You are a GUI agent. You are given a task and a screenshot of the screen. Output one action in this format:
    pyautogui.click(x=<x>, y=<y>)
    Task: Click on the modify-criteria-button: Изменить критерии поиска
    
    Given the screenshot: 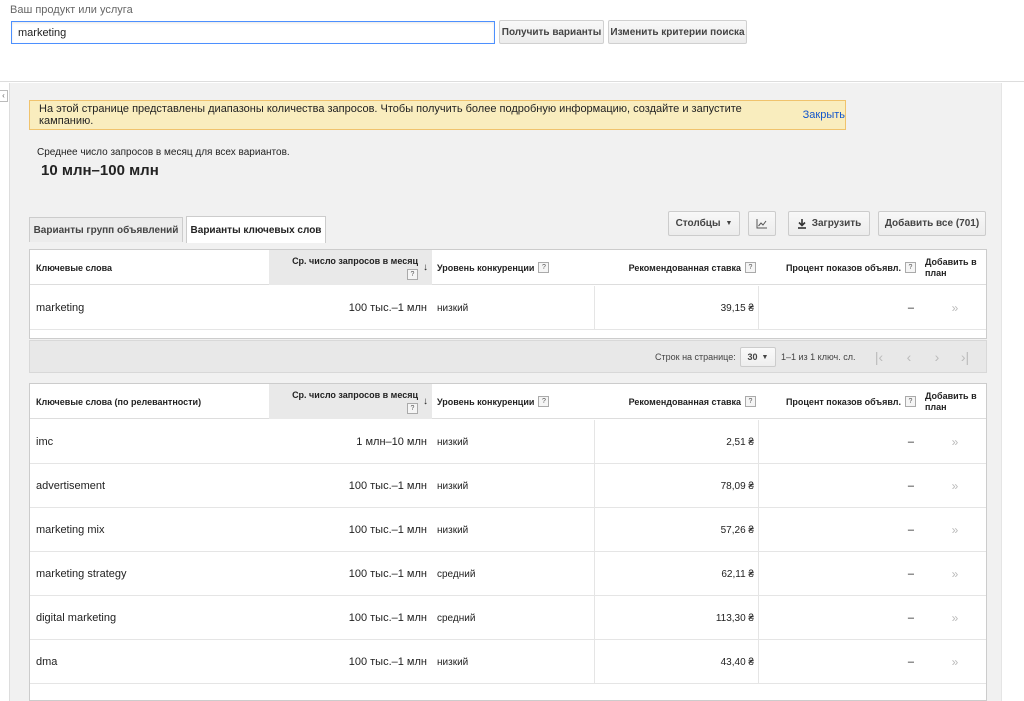 What is the action you would take?
    pyautogui.click(x=677, y=32)
    